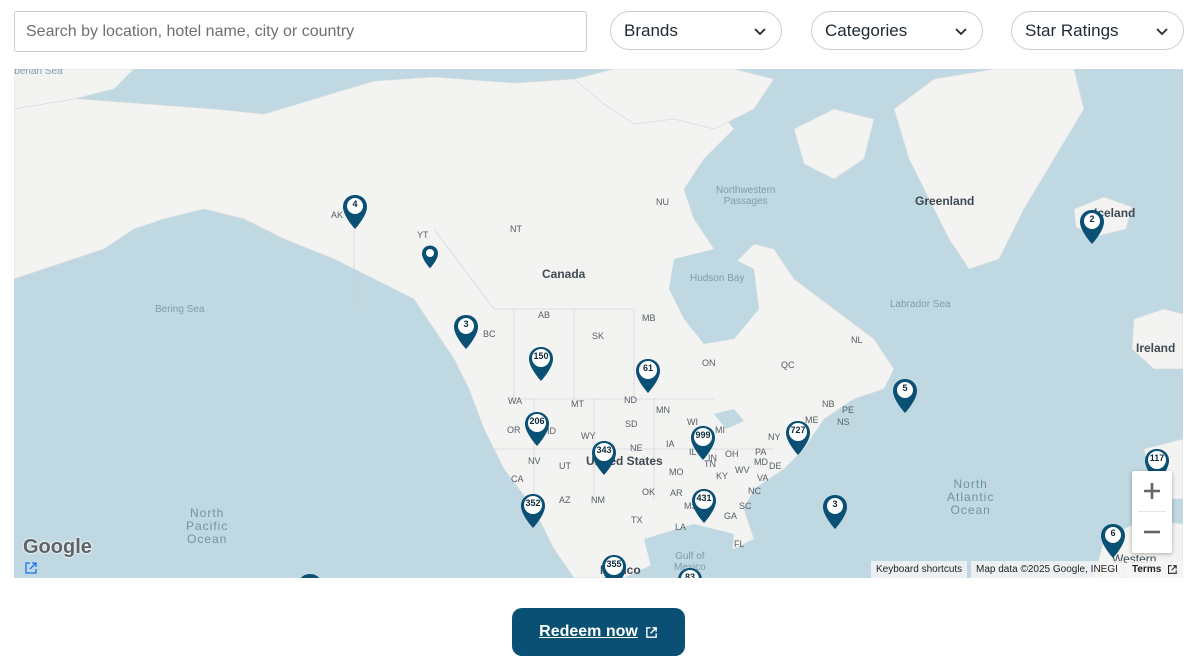  Describe the element at coordinates (541, 356) in the screenshot. I see `marker-count: 150` at that location.